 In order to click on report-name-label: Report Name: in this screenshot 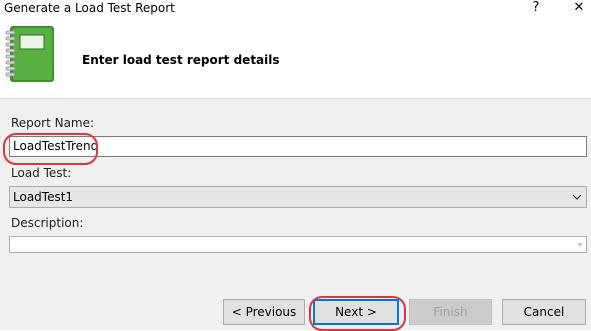, I will do `click(53, 123)`.